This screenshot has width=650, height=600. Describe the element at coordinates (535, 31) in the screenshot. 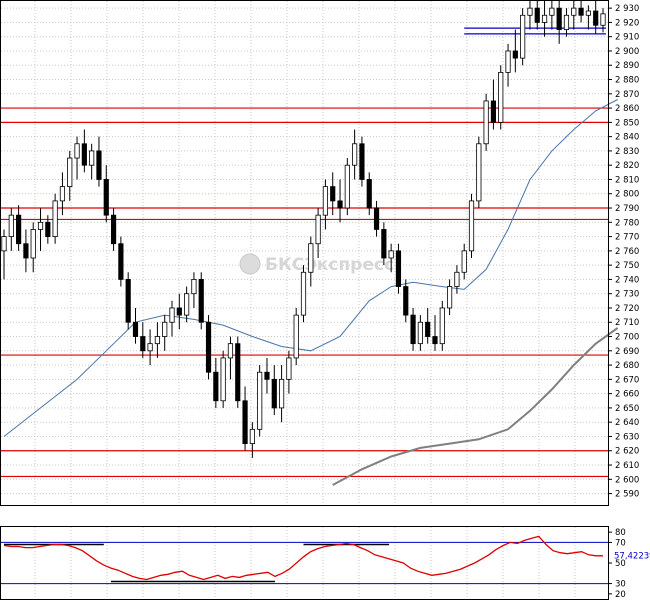

I see `channel-levels` at that location.